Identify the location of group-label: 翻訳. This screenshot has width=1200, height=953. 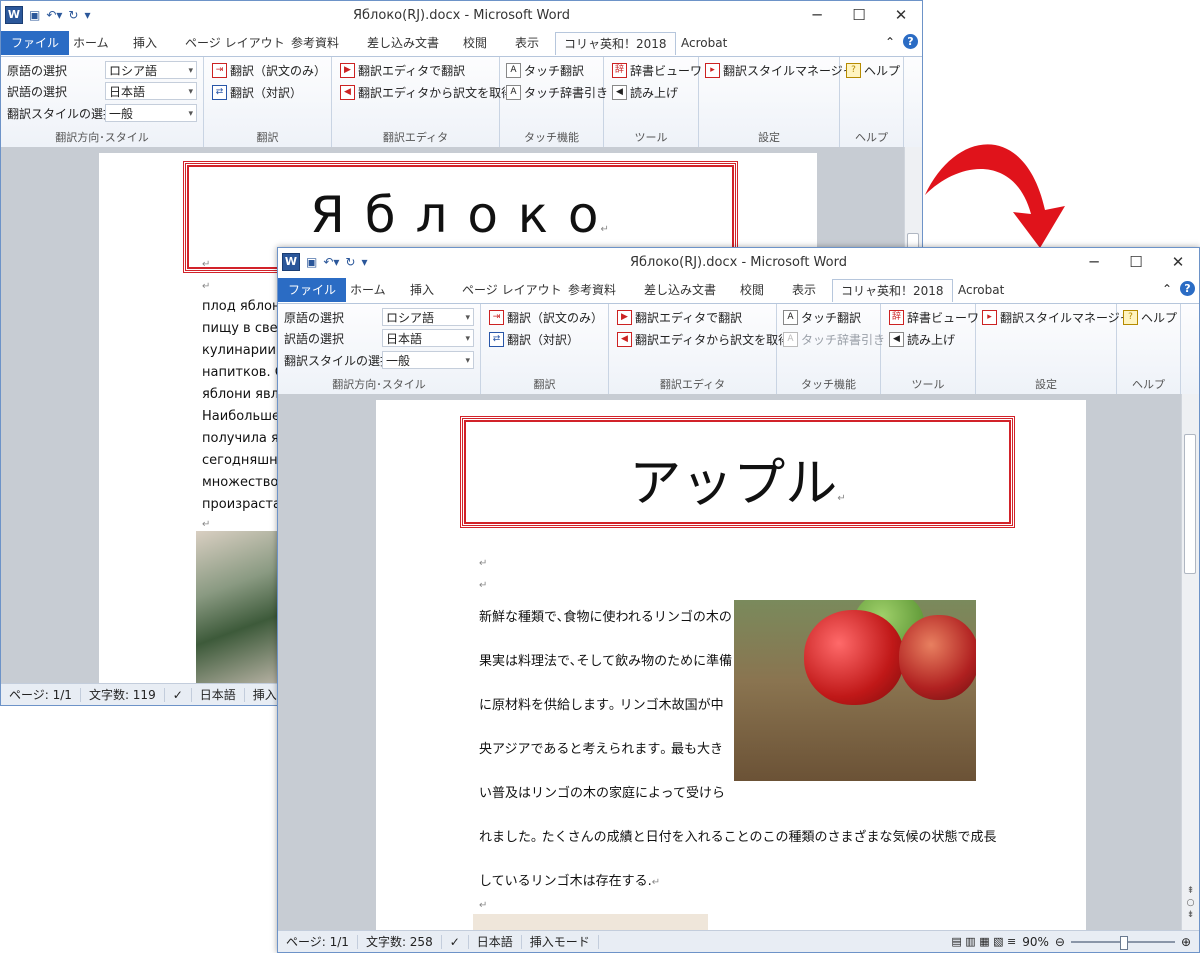
(267, 137).